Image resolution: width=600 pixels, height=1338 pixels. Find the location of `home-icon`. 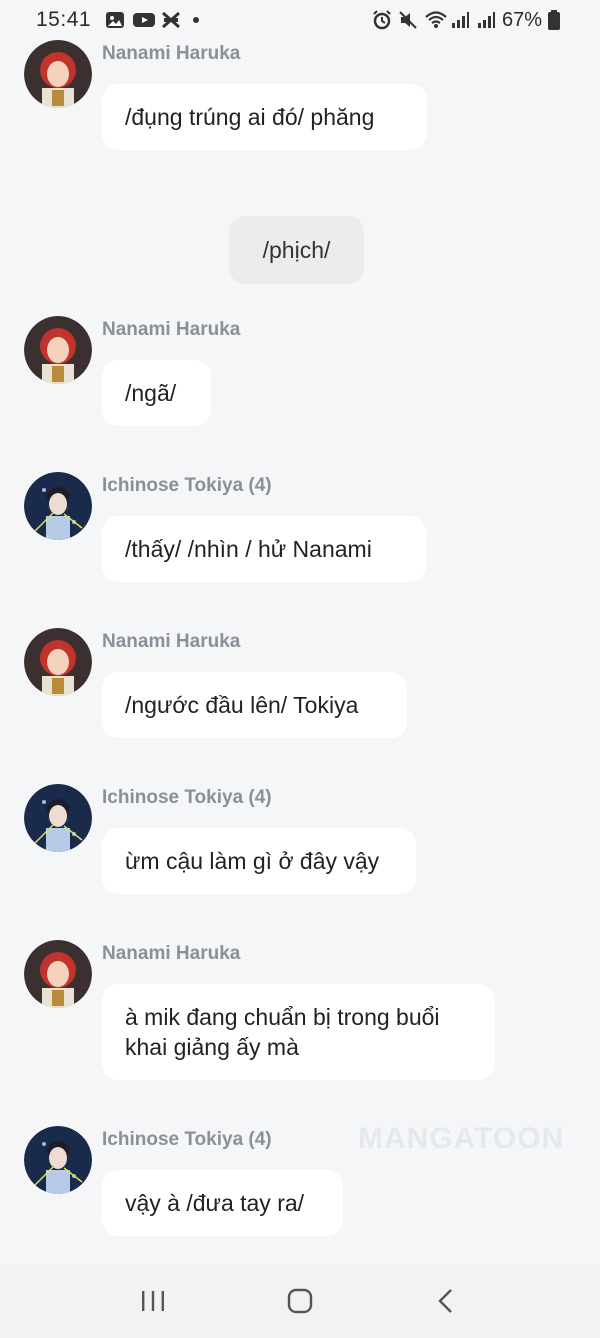

home-icon is located at coordinates (300, 1301).